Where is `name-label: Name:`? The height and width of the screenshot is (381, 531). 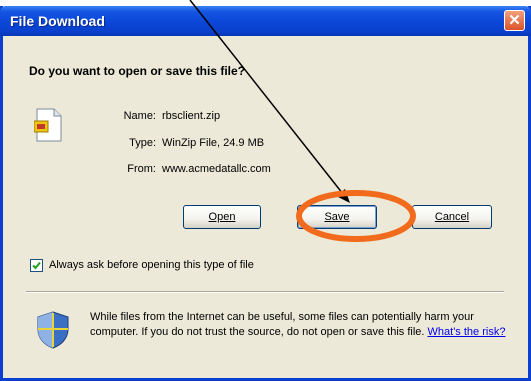
name-label: Name: is located at coordinates (139, 116).